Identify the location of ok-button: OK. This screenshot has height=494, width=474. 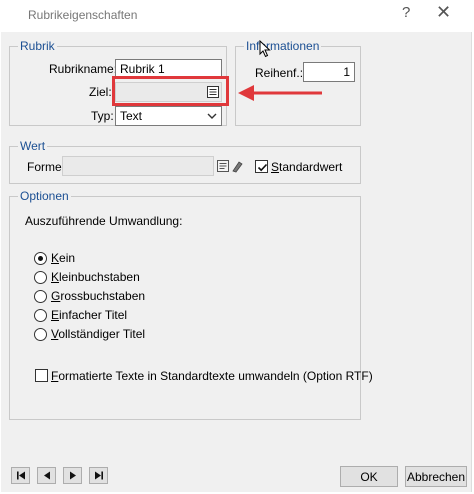
(369, 476).